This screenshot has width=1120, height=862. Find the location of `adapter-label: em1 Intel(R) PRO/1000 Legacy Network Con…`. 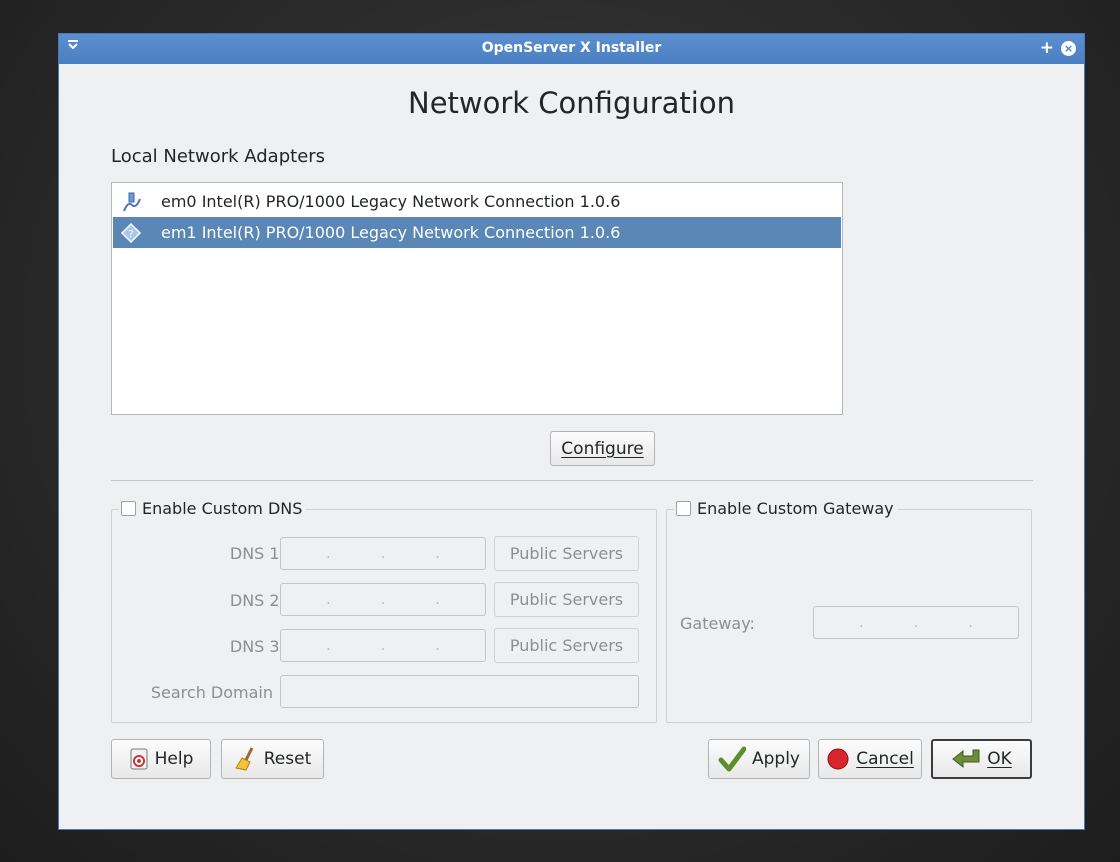

adapter-label: em1 Intel(R) PRO/1000 Legacy Network Con… is located at coordinates (391, 232).